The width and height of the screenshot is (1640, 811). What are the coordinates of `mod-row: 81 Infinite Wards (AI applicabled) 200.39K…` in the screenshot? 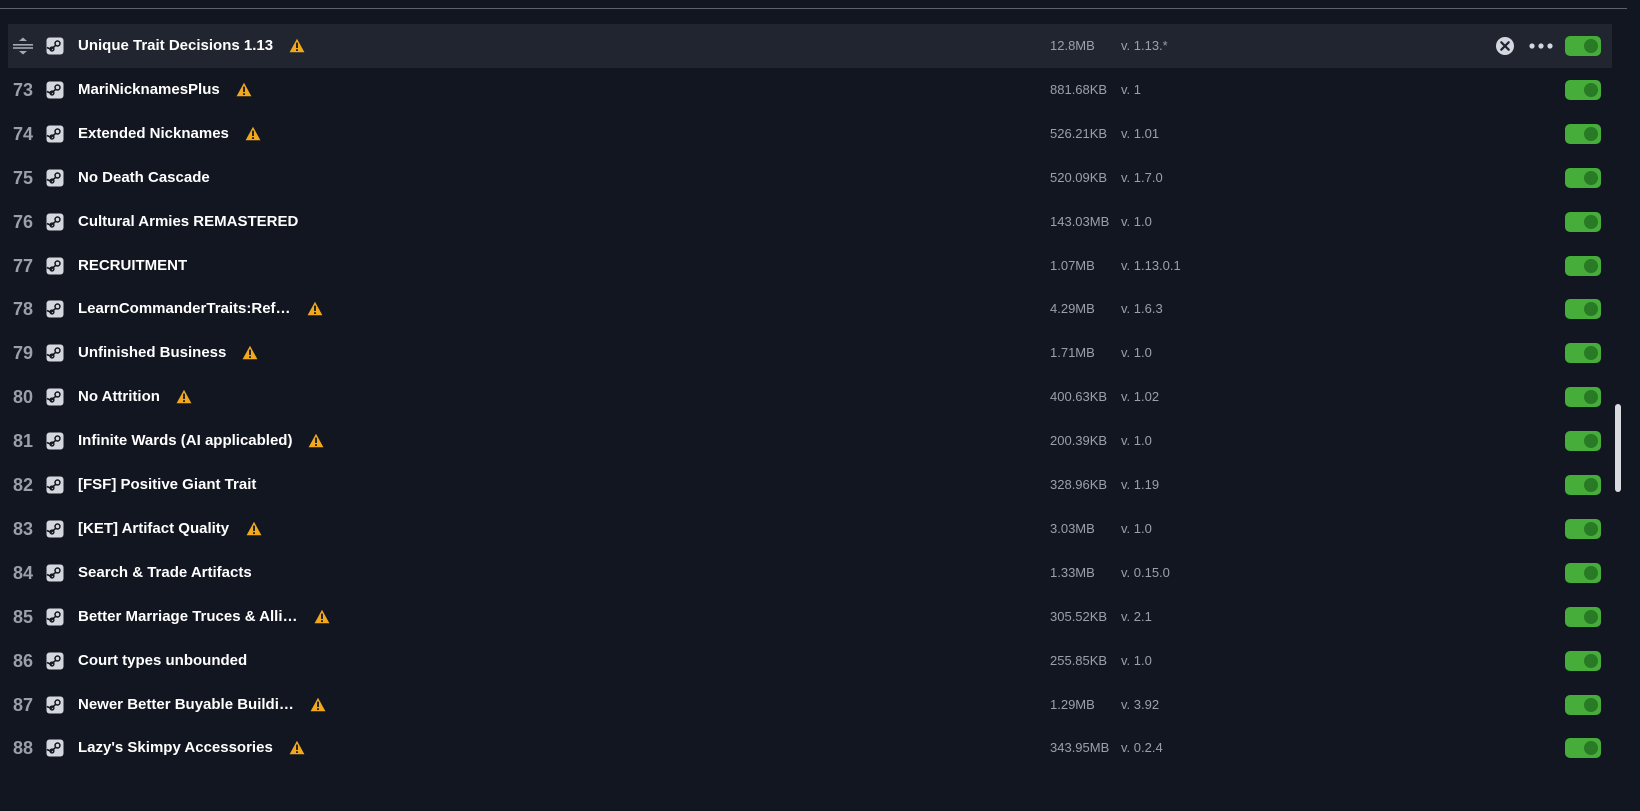 It's located at (810, 441).